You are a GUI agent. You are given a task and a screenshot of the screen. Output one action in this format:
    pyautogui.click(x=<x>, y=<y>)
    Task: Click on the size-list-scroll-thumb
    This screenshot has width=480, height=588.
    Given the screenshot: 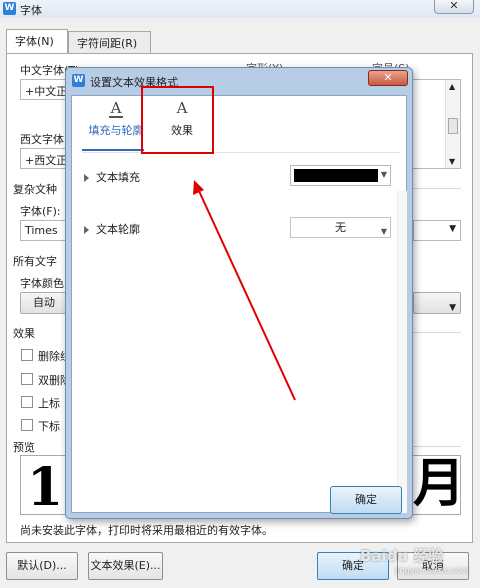 What is the action you would take?
    pyautogui.click(x=453, y=126)
    